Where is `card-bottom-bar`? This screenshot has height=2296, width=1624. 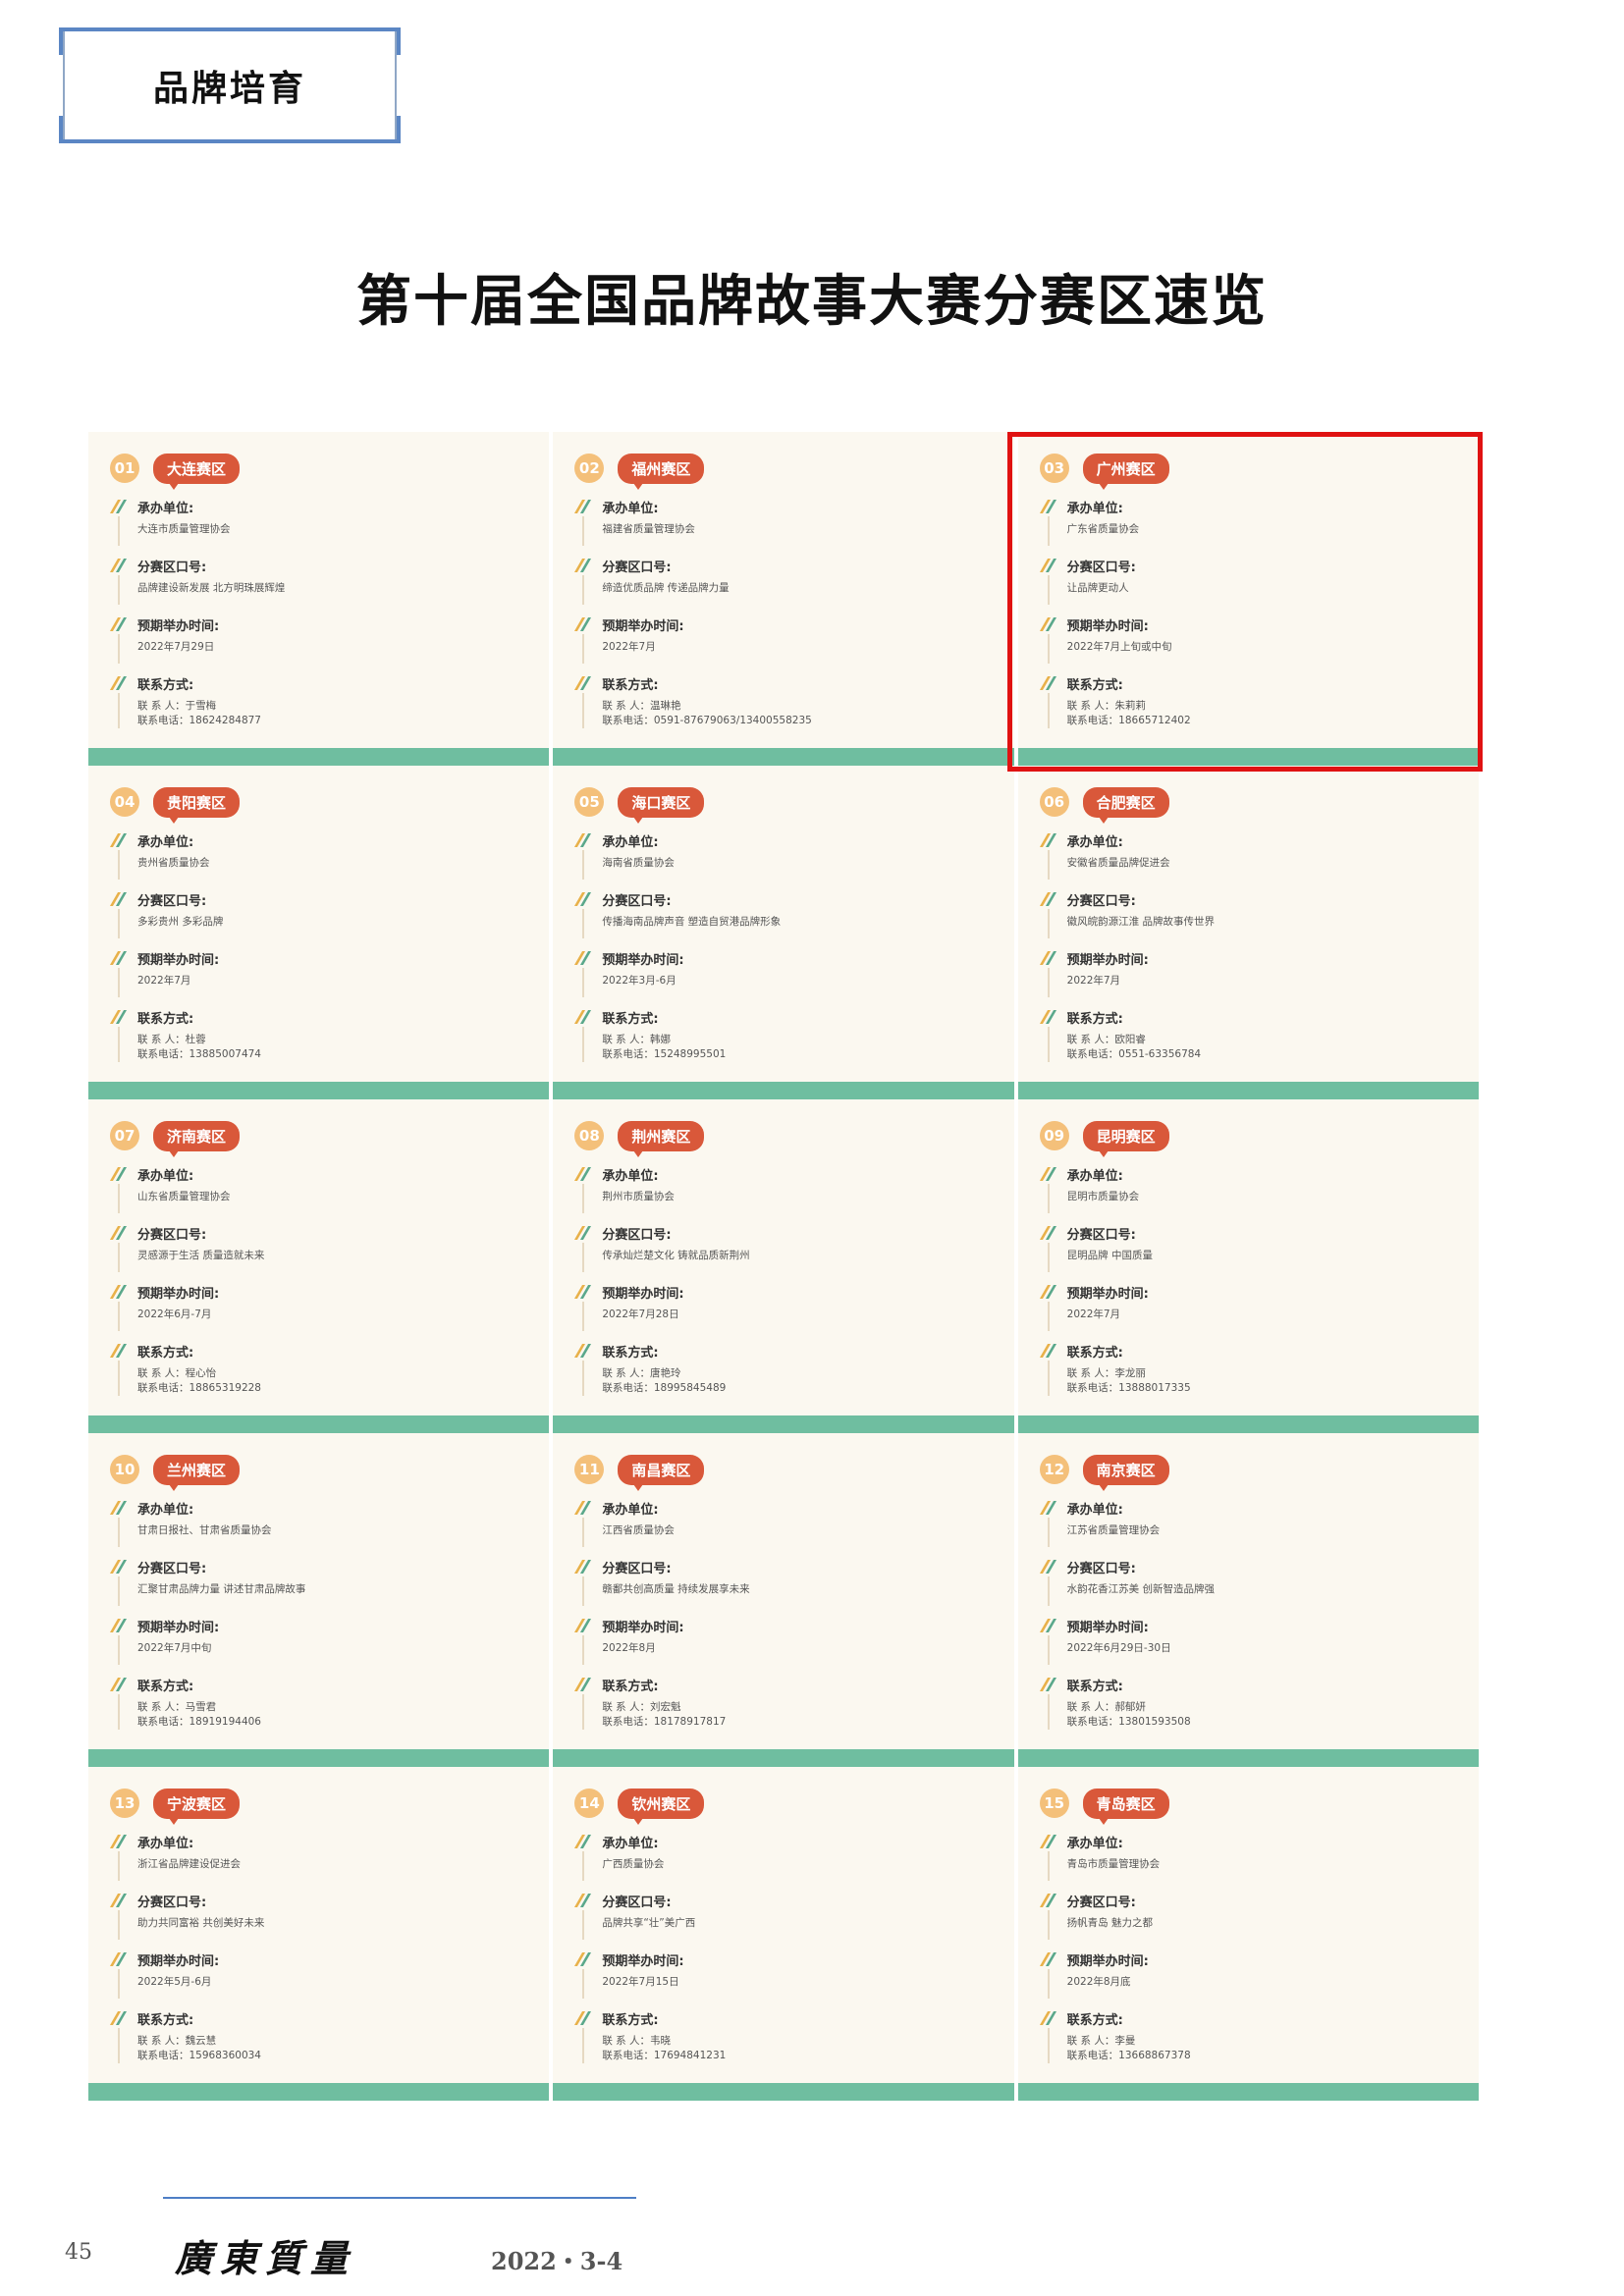 card-bottom-bar is located at coordinates (1248, 2092).